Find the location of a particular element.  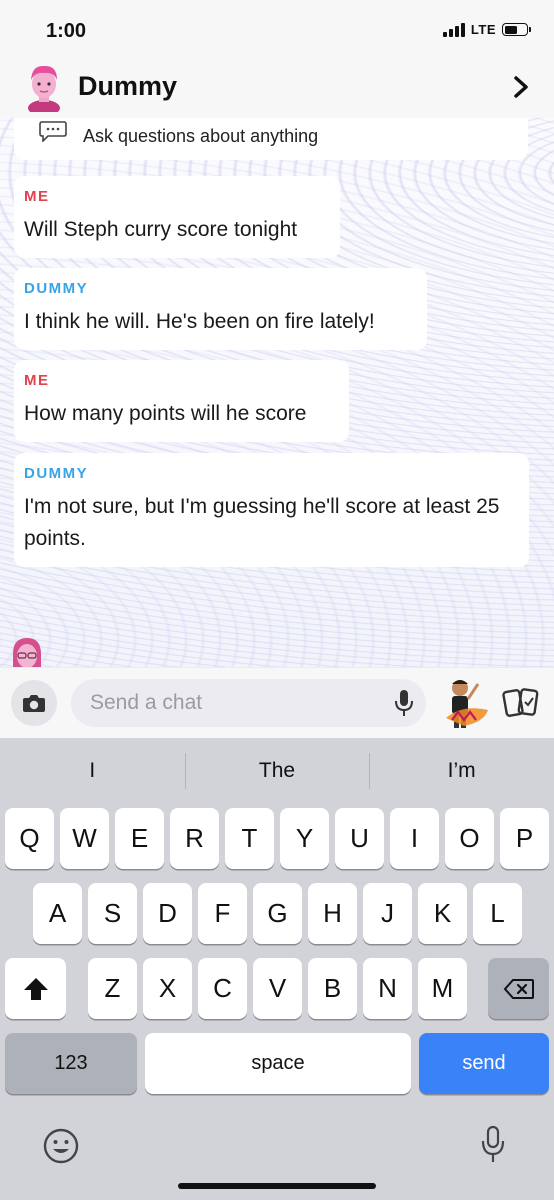

message-text: Will Steph curry score tonight is located at coordinates (161, 229).